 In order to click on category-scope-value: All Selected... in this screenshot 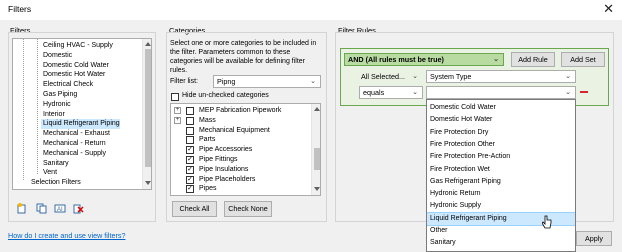, I will do `click(383, 76)`.